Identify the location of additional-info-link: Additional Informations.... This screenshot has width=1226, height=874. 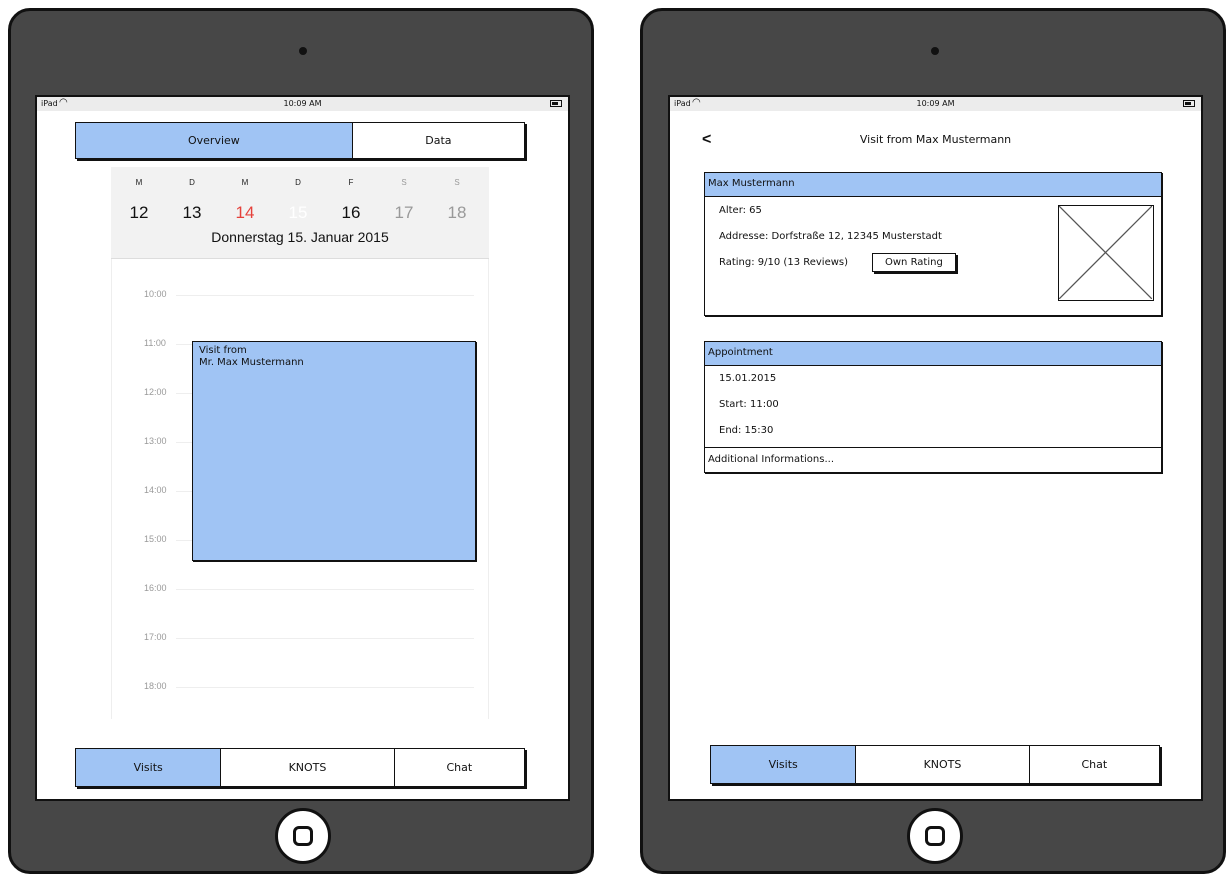
(933, 459).